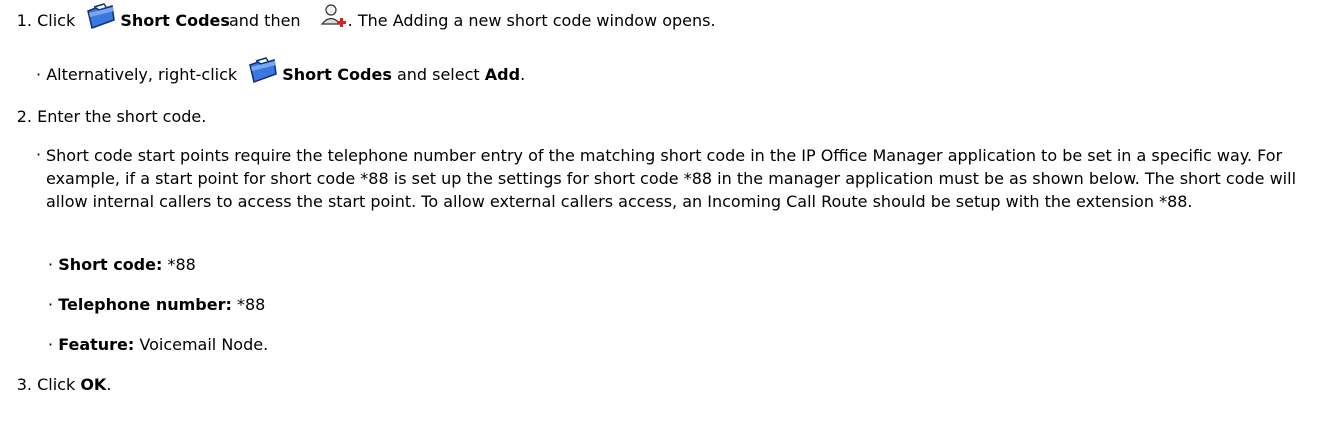  What do you see at coordinates (502, 74) in the screenshot?
I see `add-menu-item: Add` at bounding box center [502, 74].